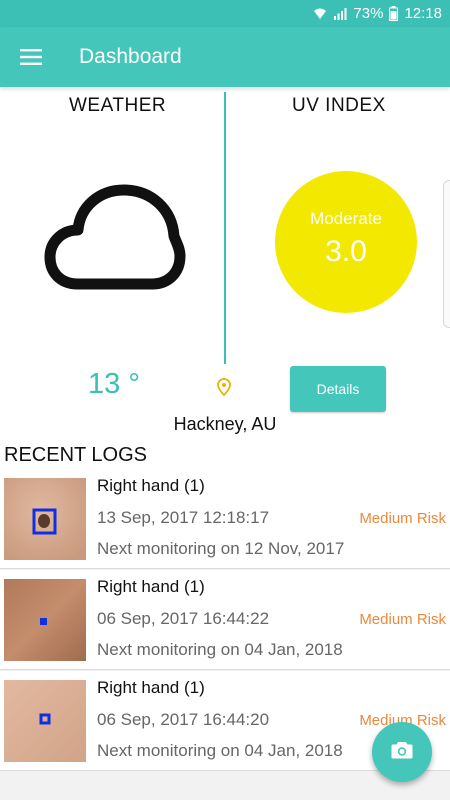 The image size is (450, 800). Describe the element at coordinates (338, 389) in the screenshot. I see `details-button: Details` at that location.